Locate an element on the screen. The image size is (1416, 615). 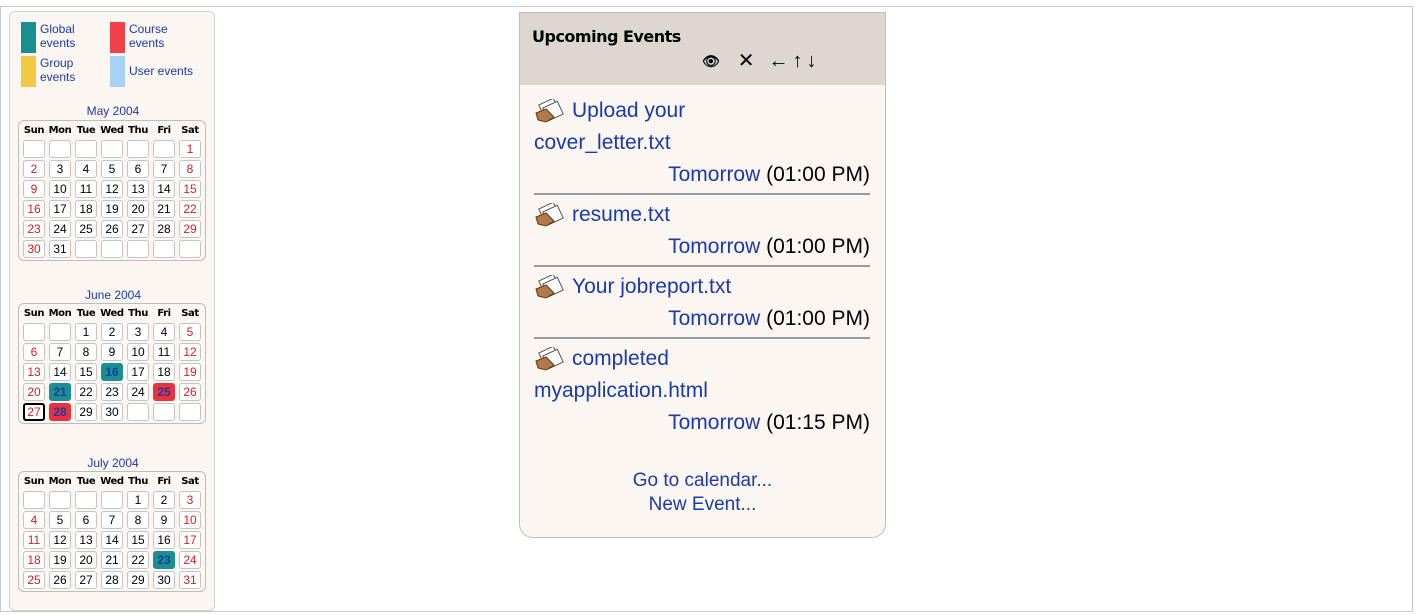
legend-group: Group events is located at coordinates (65, 71).